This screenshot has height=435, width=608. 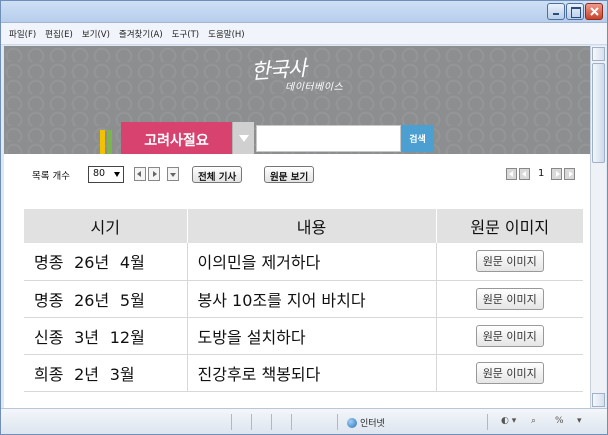 What do you see at coordinates (304, 12) in the screenshot?
I see `title-bar` at bounding box center [304, 12].